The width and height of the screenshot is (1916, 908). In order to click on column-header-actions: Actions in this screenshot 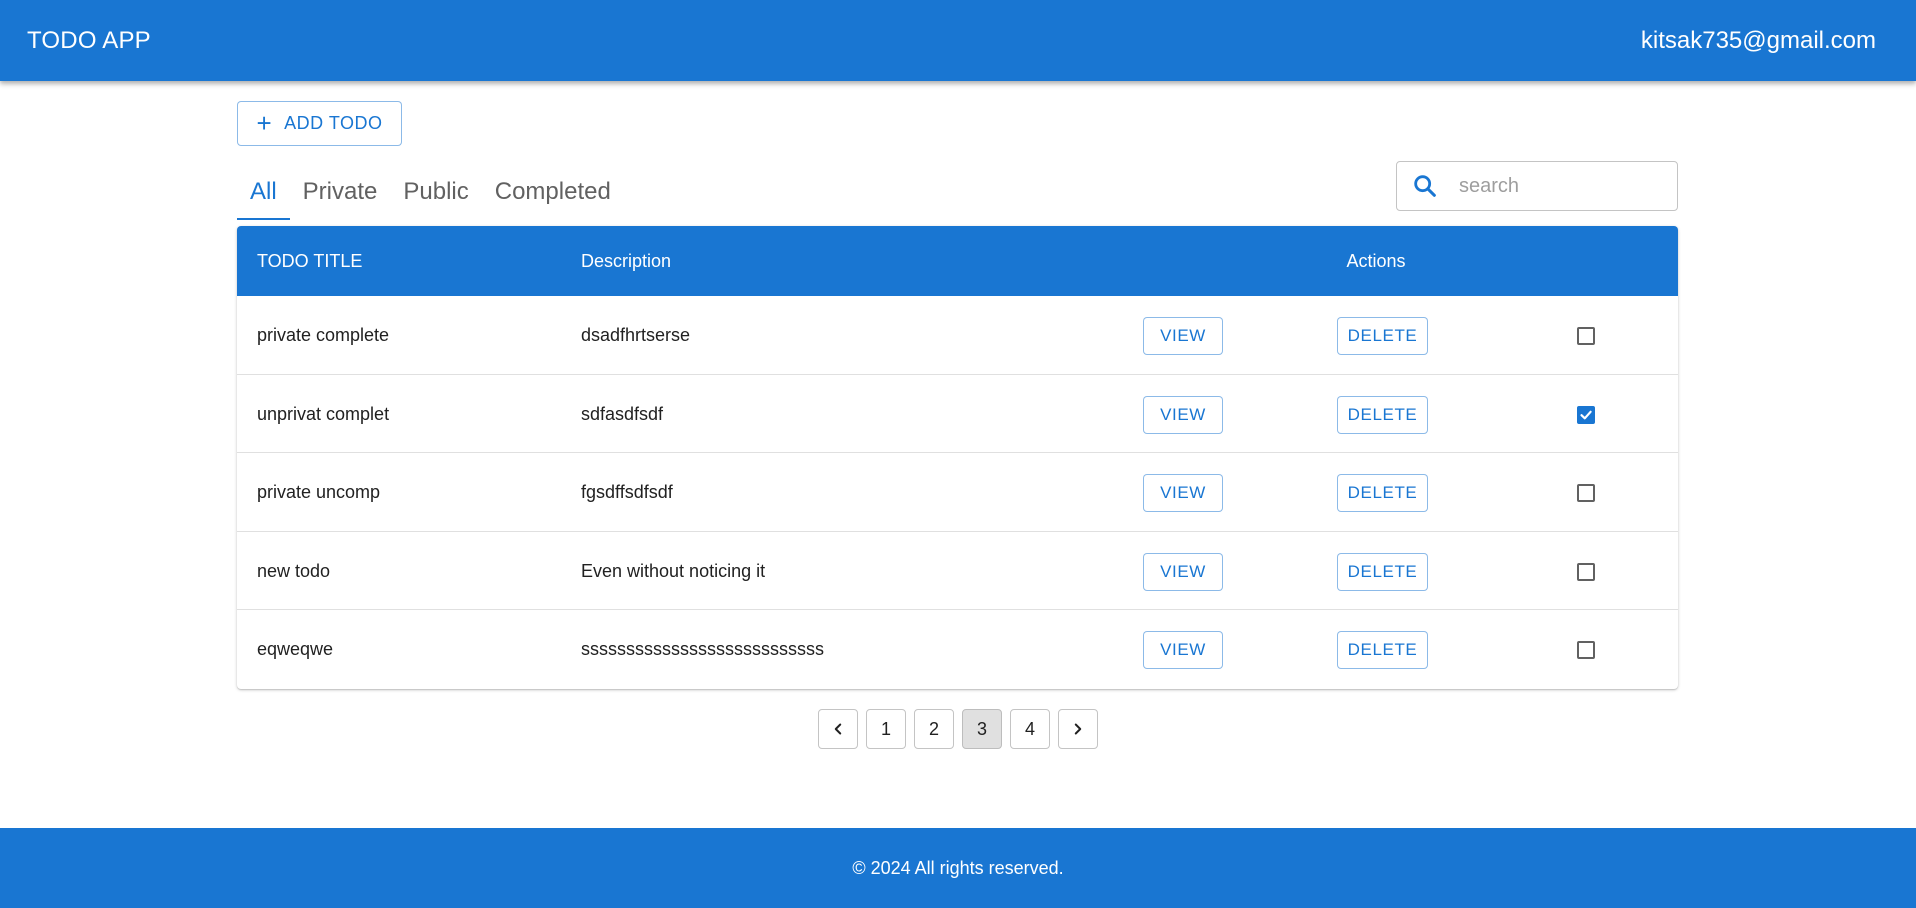, I will do `click(1376, 261)`.